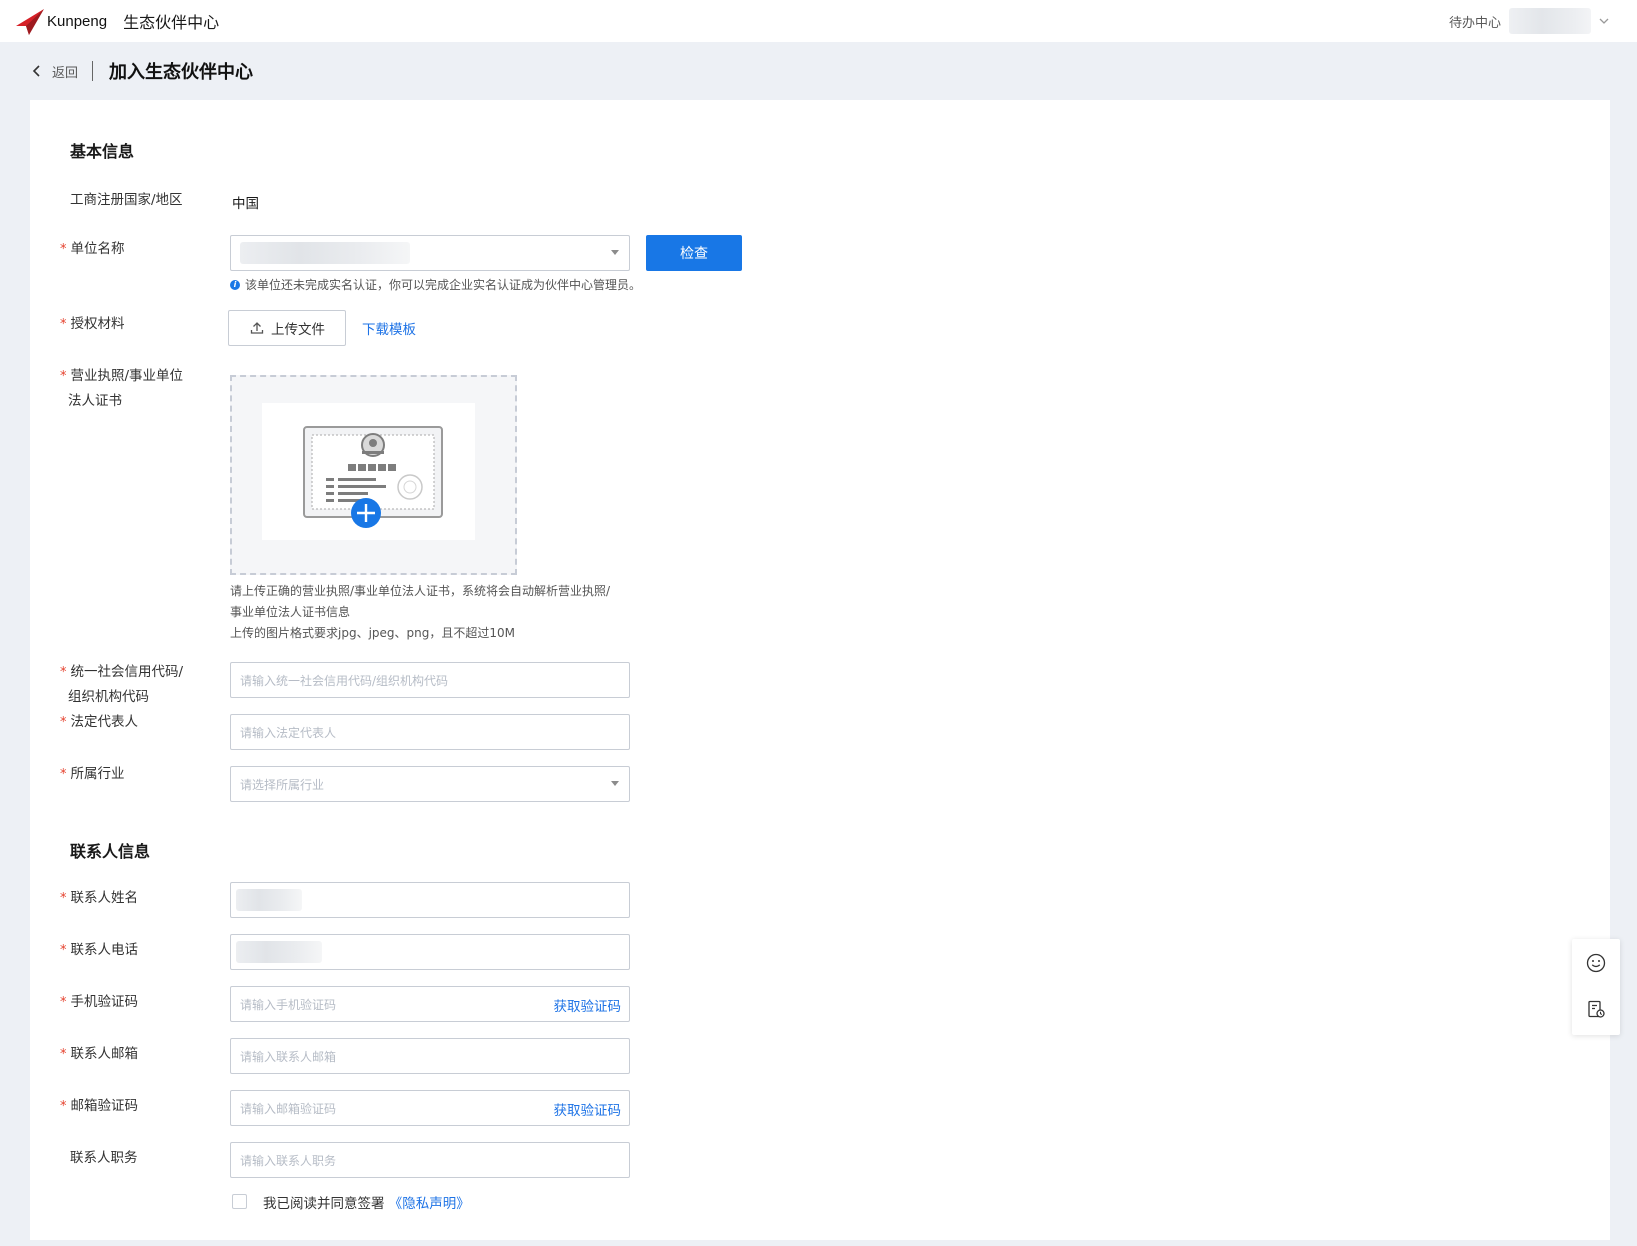 Image resolution: width=1637 pixels, height=1246 pixels. What do you see at coordinates (110, 851) in the screenshot?
I see `section-title-contact: 联系人信息` at bounding box center [110, 851].